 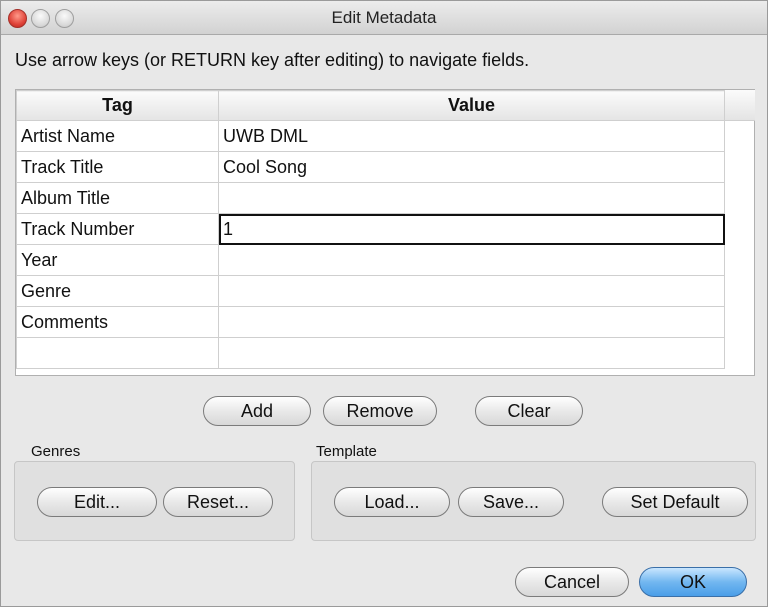 What do you see at coordinates (471, 105) in the screenshot?
I see `column-header-value: Value` at bounding box center [471, 105].